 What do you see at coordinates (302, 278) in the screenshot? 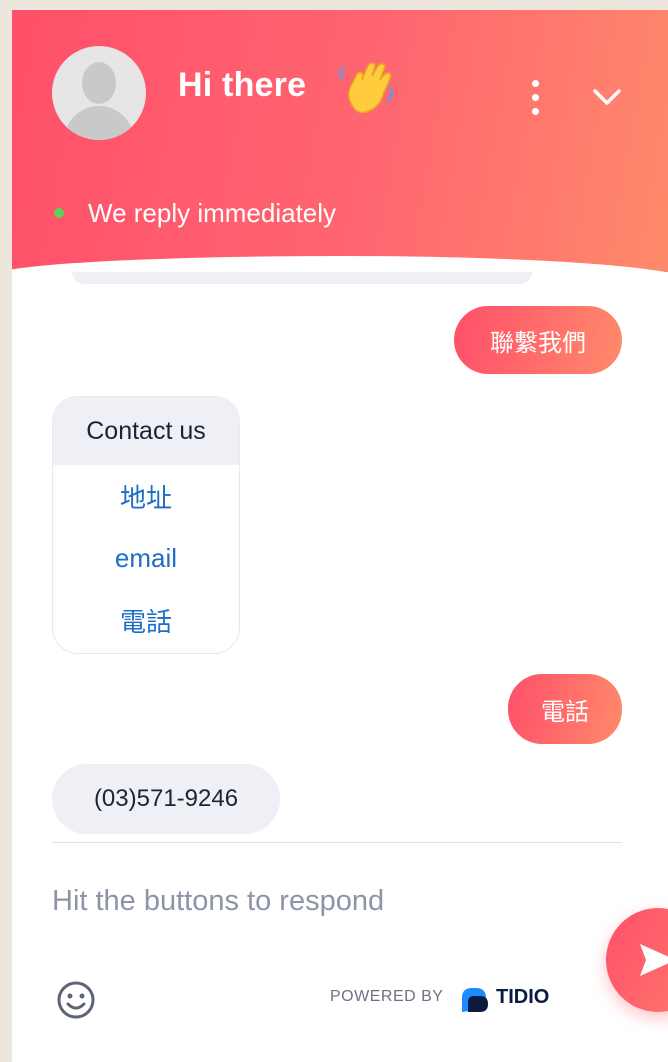
I see `previous-message-fragment` at bounding box center [302, 278].